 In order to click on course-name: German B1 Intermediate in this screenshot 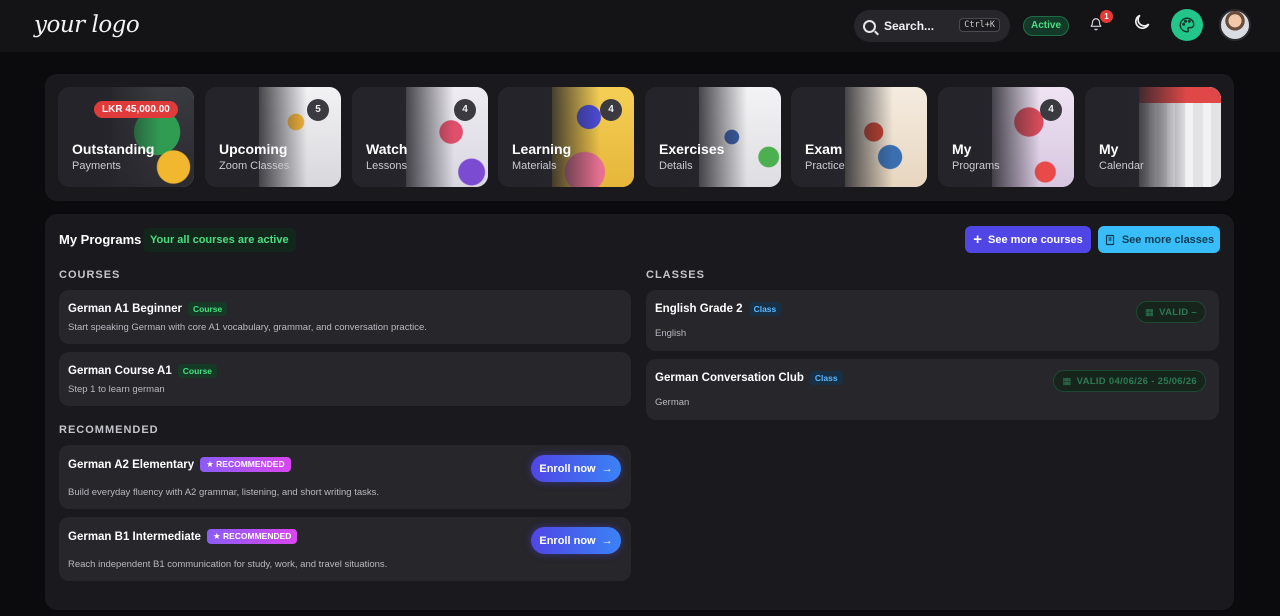, I will do `click(134, 536)`.